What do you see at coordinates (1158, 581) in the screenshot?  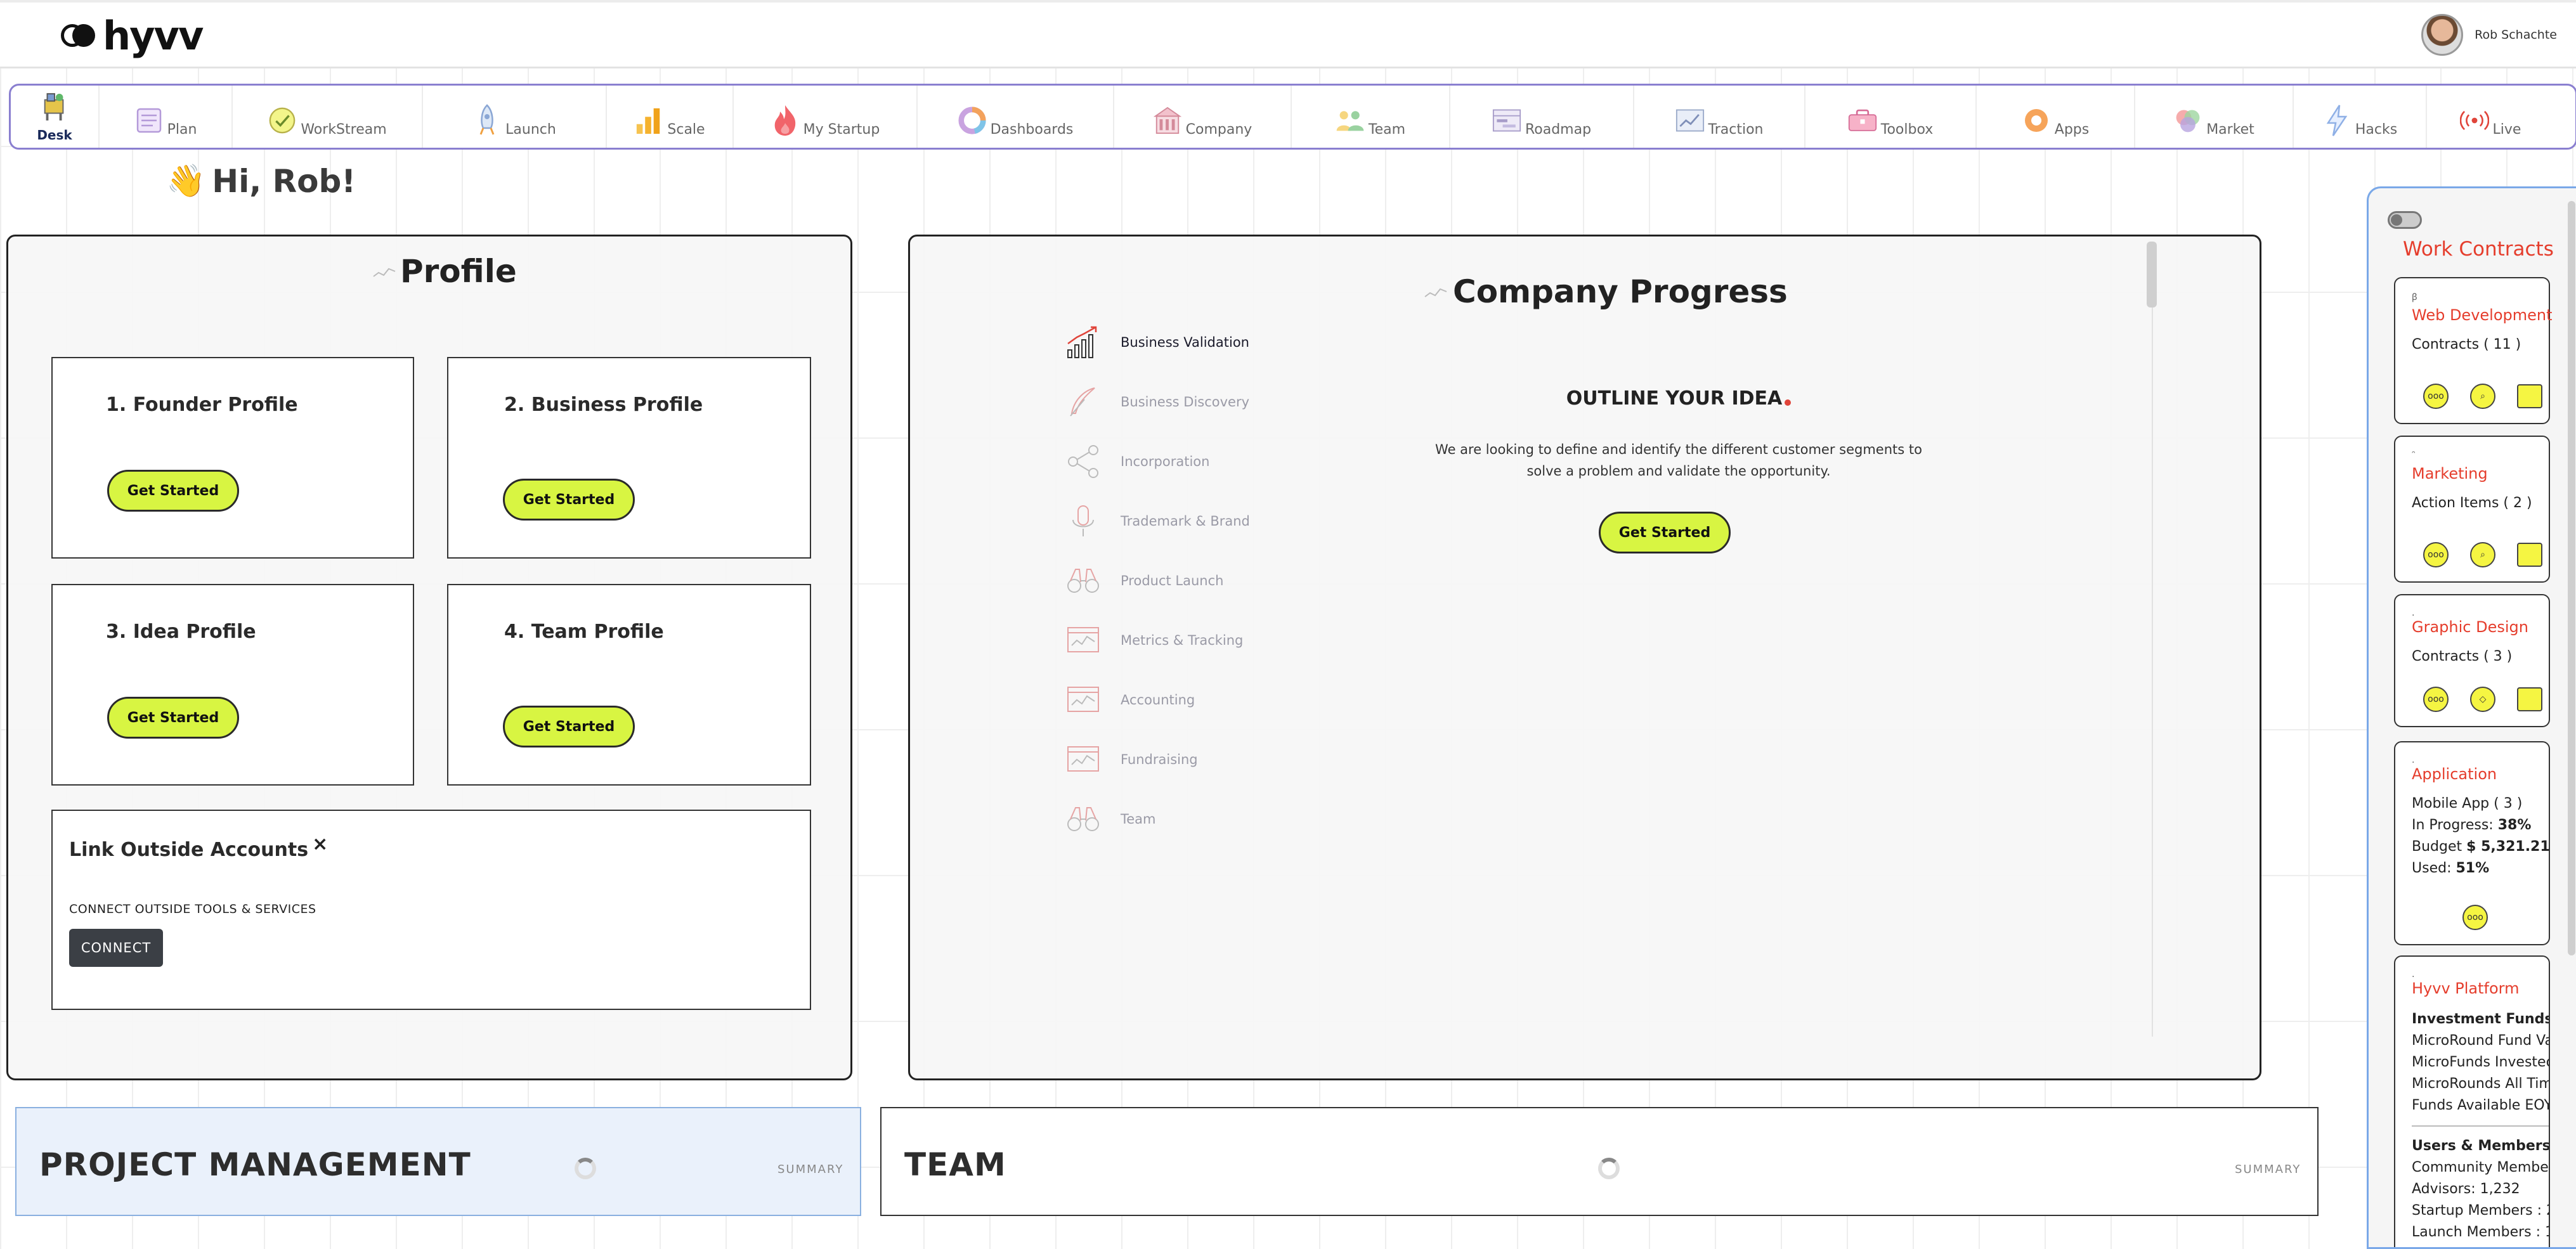 I see `step-product-launch: Product Launch` at bounding box center [1158, 581].